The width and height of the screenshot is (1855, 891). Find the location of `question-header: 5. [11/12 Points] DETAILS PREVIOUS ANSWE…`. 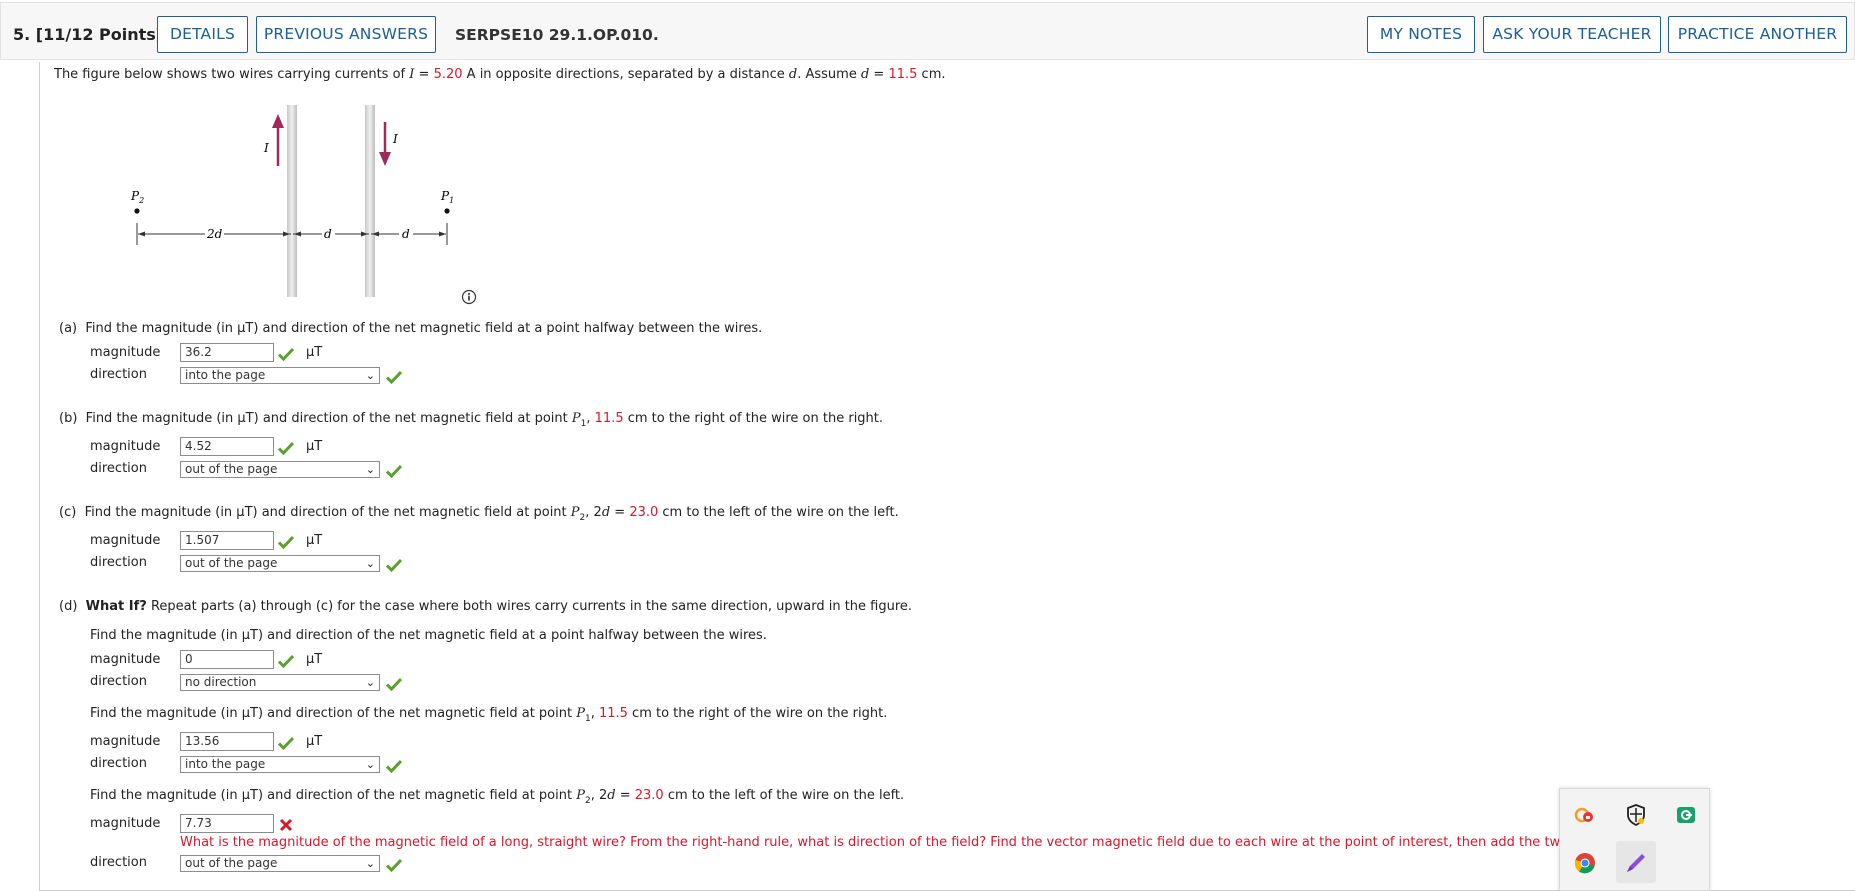

question-header: 5. [11/12 Points] DETAILS PREVIOUS ANSWE… is located at coordinates (927, 31).